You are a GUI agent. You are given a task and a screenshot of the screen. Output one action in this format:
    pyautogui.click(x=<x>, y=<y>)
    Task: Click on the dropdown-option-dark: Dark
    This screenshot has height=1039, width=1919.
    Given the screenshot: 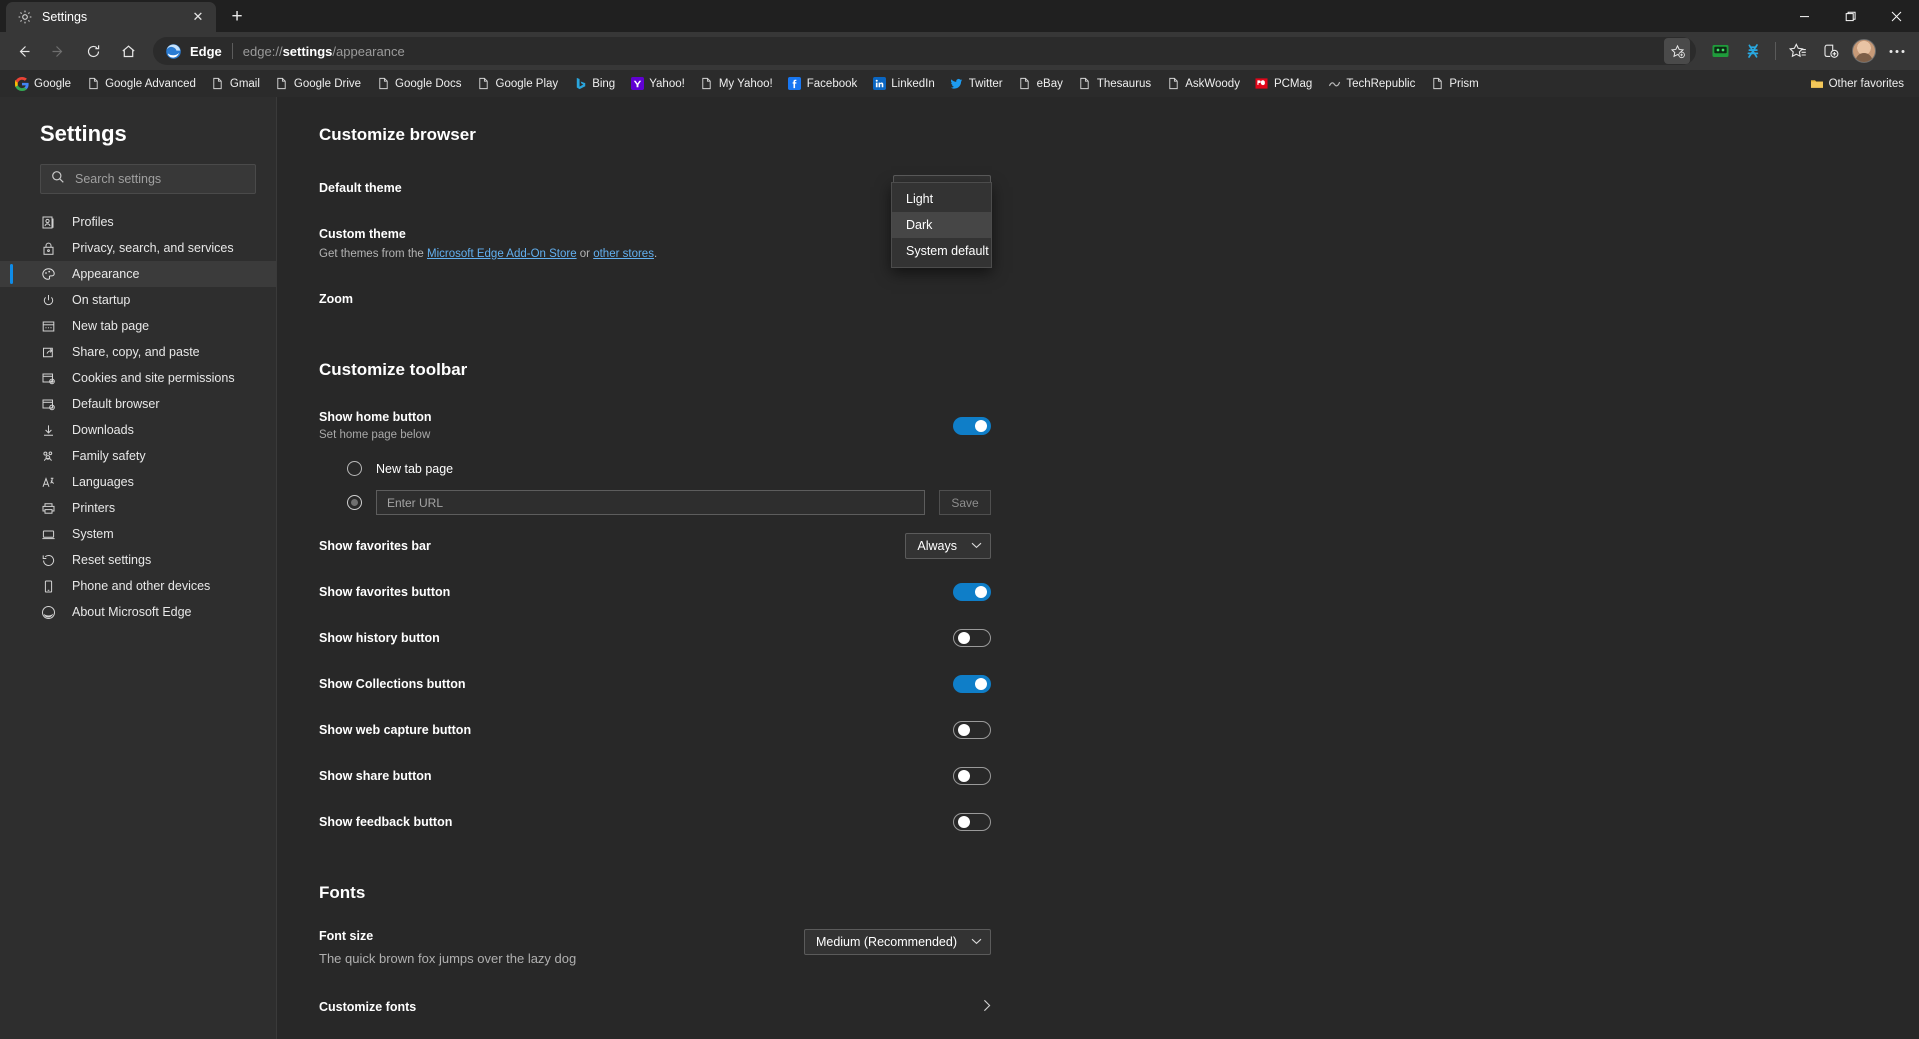 What is the action you would take?
    pyautogui.click(x=941, y=225)
    